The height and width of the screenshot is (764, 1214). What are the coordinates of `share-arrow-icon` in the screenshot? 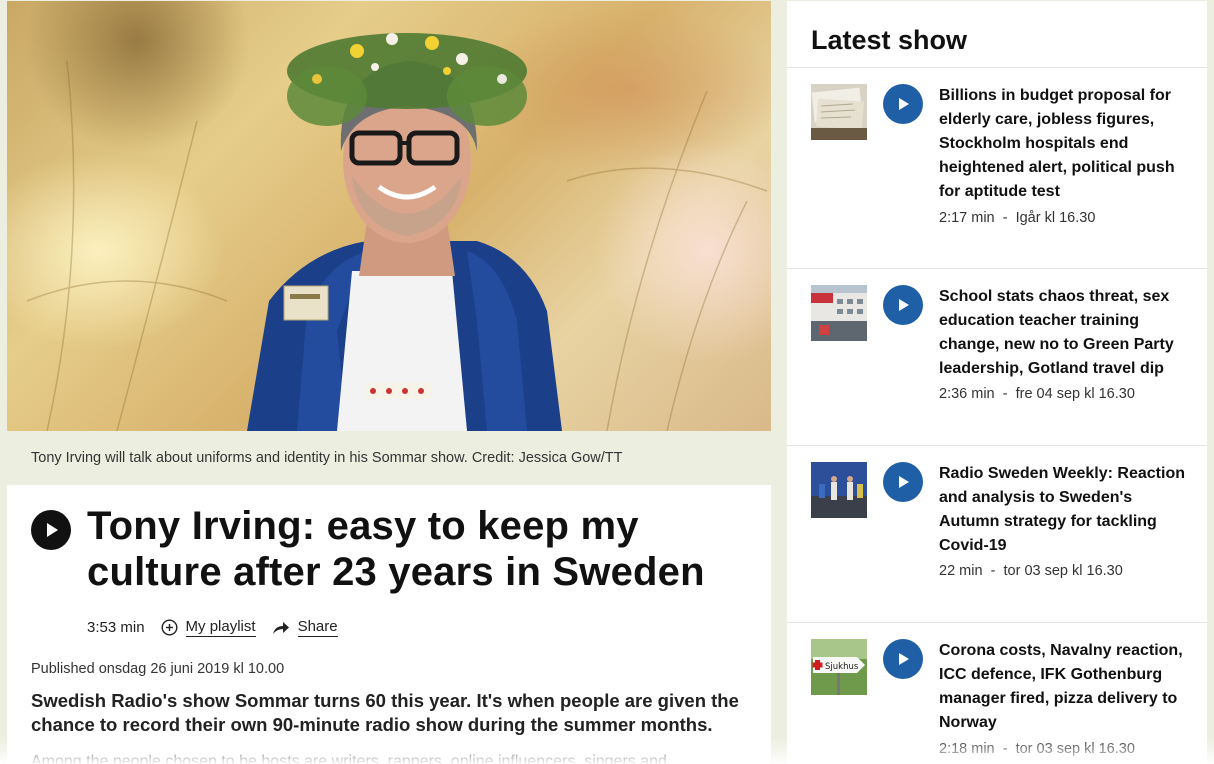 It's located at (280, 627).